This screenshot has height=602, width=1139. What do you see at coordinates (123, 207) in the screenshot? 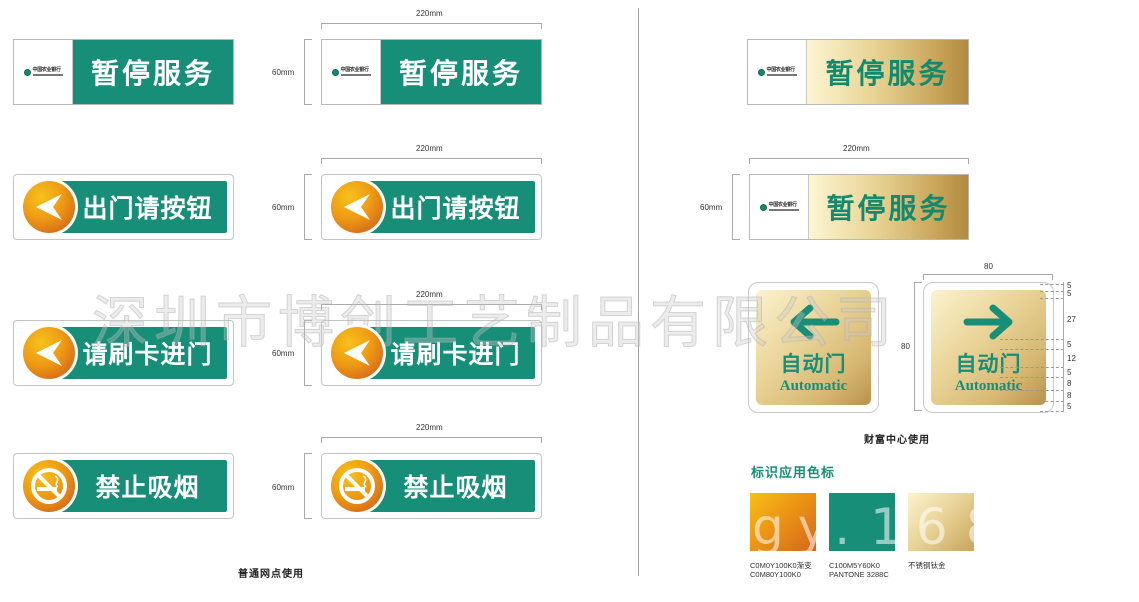
I see `sign-exit-button: 出门请按钮` at bounding box center [123, 207].